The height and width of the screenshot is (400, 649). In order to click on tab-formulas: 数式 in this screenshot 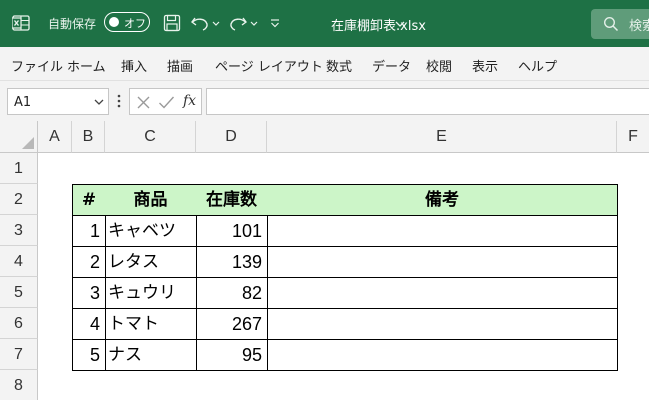, I will do `click(339, 65)`.